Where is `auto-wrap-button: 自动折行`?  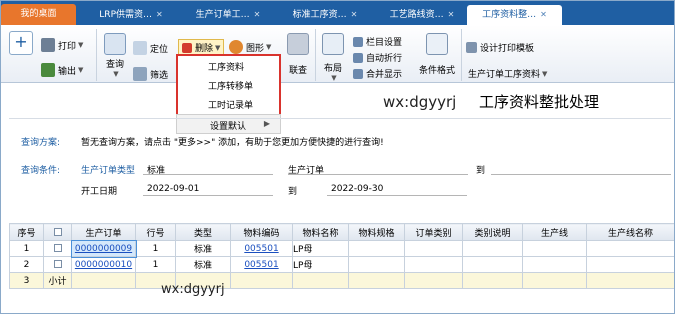 auto-wrap-button: 自动折行 is located at coordinates (377, 57).